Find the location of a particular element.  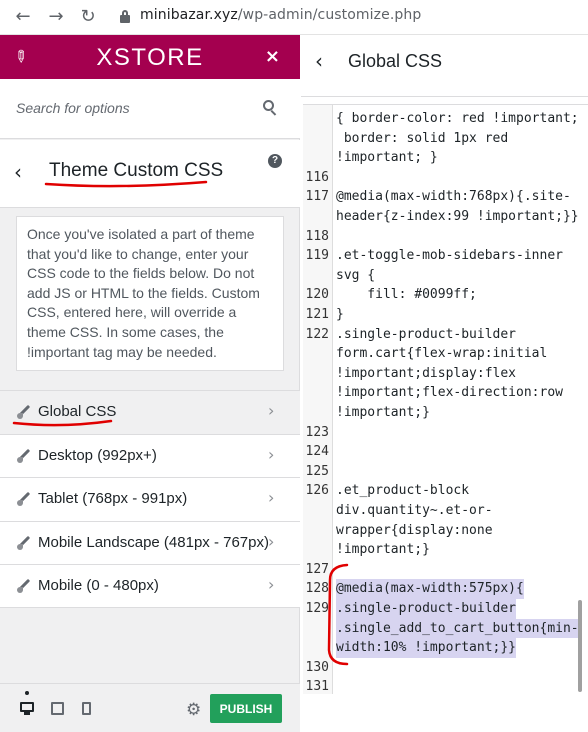

section-back-icon: ‹ is located at coordinates (18, 172).